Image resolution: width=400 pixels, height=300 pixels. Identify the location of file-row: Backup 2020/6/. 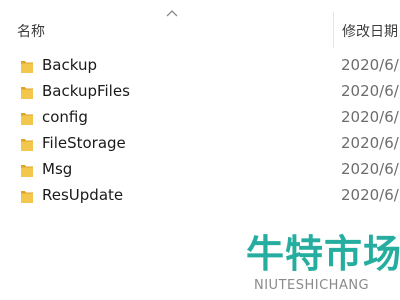
(200, 66).